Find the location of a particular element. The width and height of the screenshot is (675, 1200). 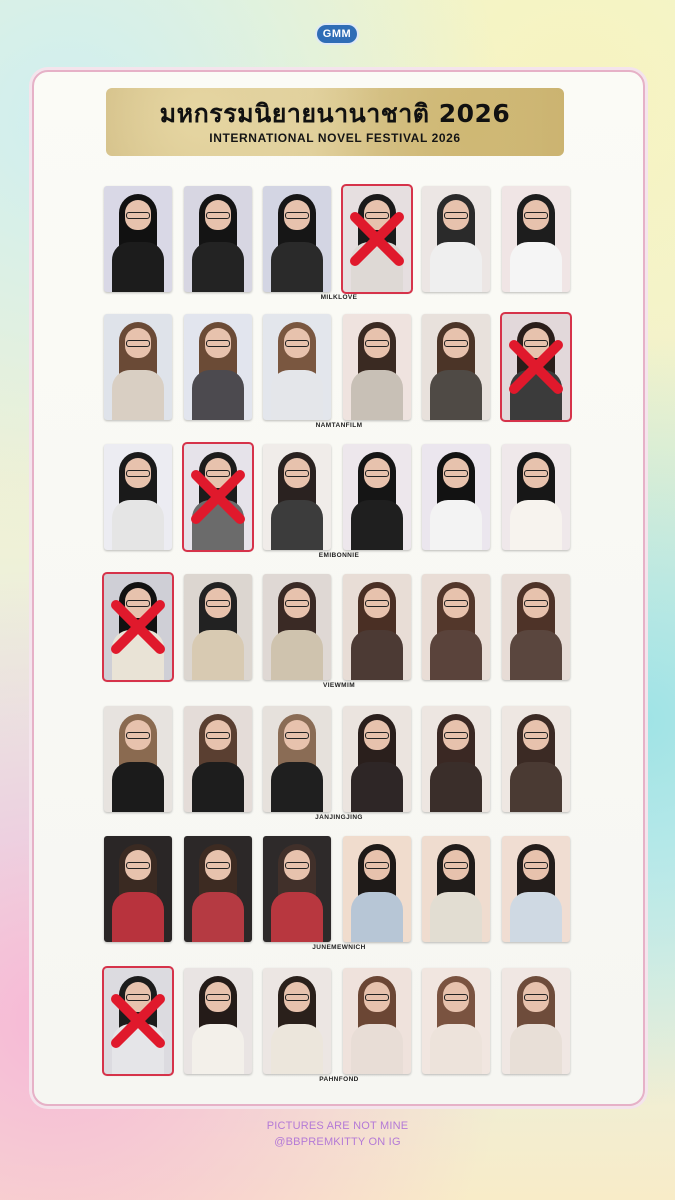

member-row: VIEWMIM is located at coordinates (338, 633).